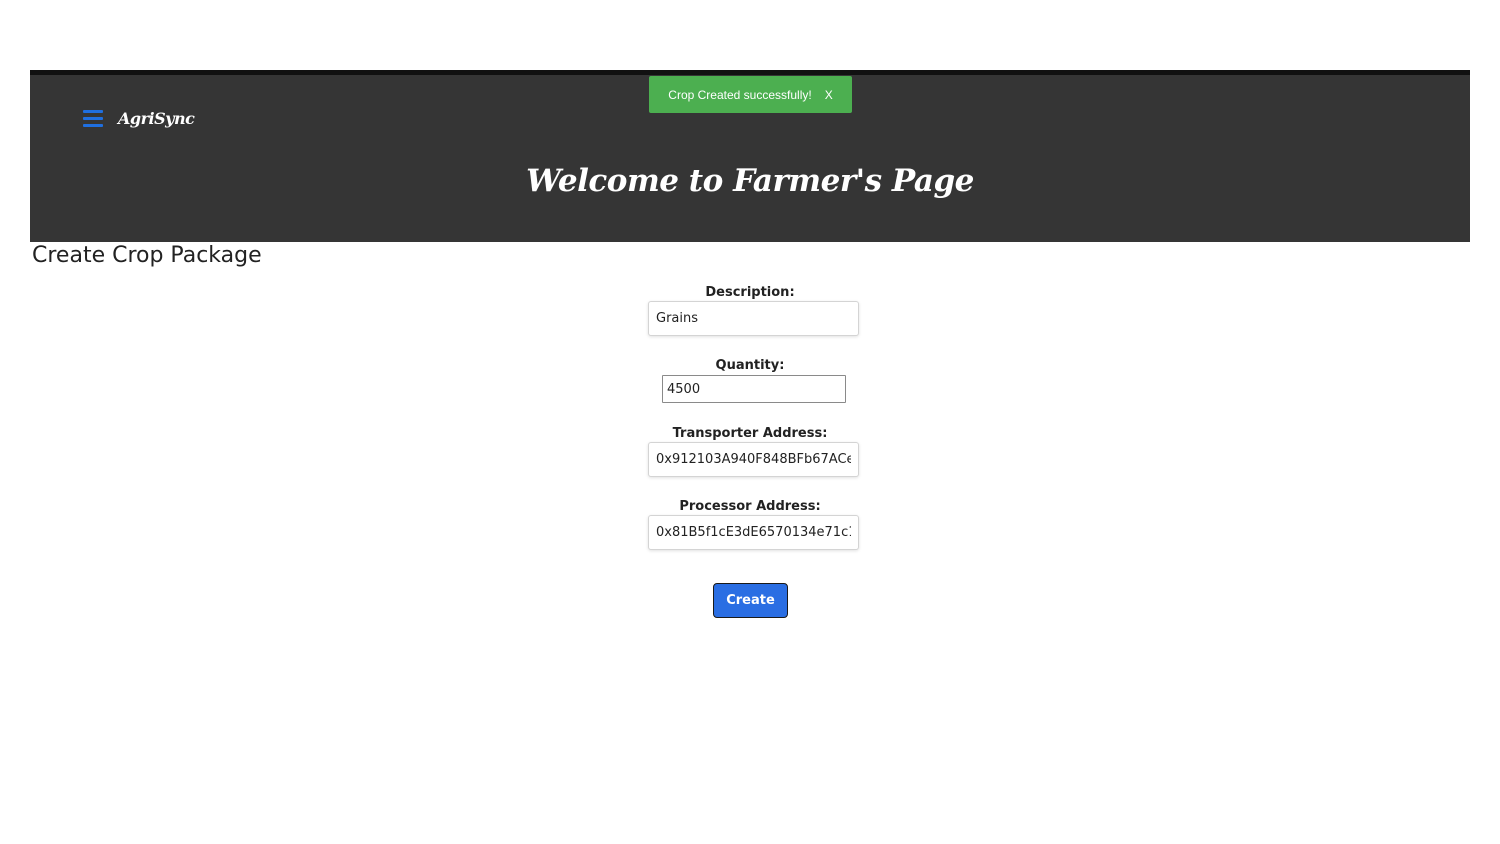  What do you see at coordinates (754, 389) in the screenshot?
I see `quantity-field` at bounding box center [754, 389].